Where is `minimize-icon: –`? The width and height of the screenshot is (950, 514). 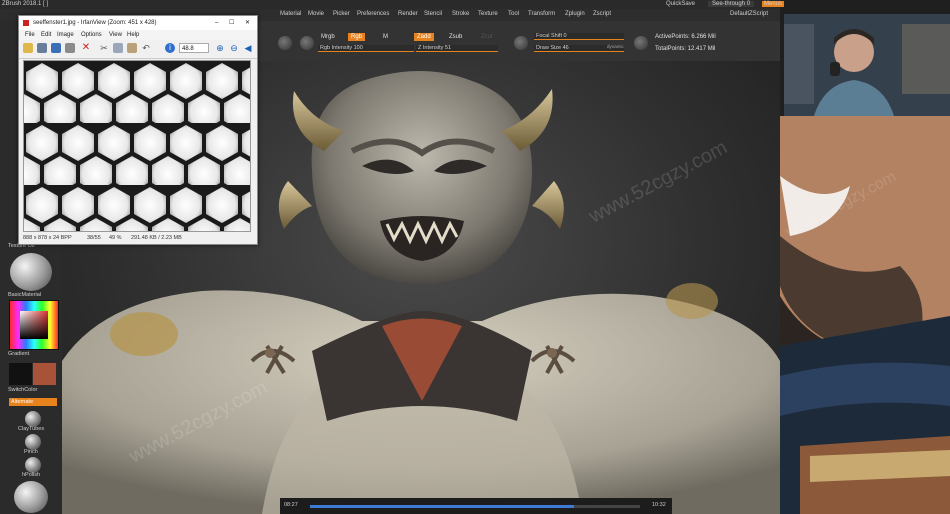
minimize-icon: – is located at coordinates (216, 23).